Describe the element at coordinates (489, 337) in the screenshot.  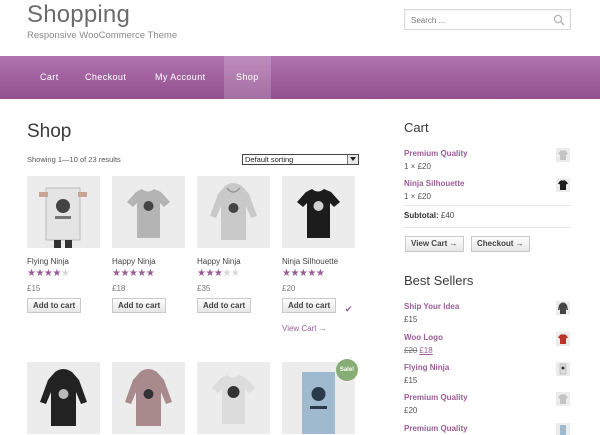
I see `best-seller-name: Woo Logo` at that location.